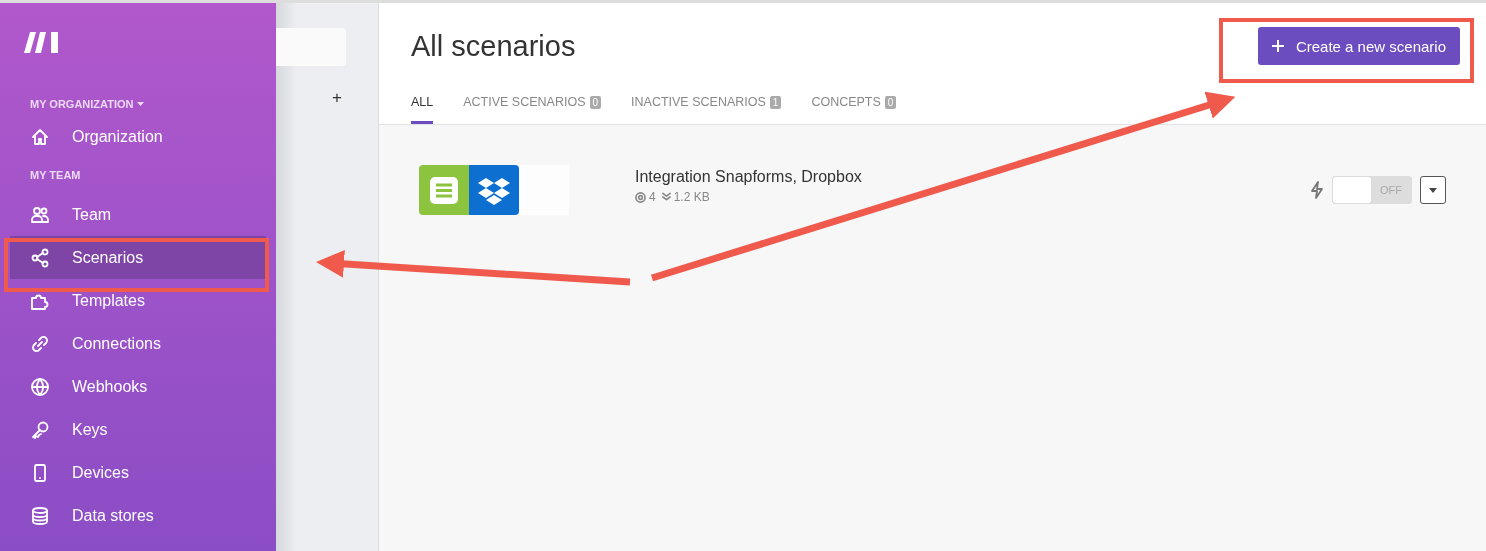  Describe the element at coordinates (40, 386) in the screenshot. I see `globe-icon` at that location.